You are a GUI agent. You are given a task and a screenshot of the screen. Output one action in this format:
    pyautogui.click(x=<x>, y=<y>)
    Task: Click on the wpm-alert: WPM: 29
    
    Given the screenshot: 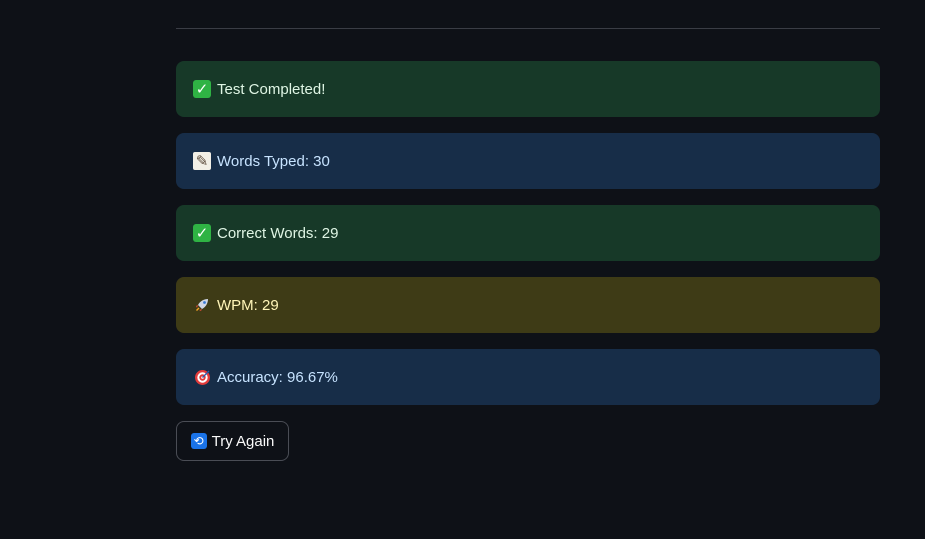 What is the action you would take?
    pyautogui.click(x=528, y=305)
    